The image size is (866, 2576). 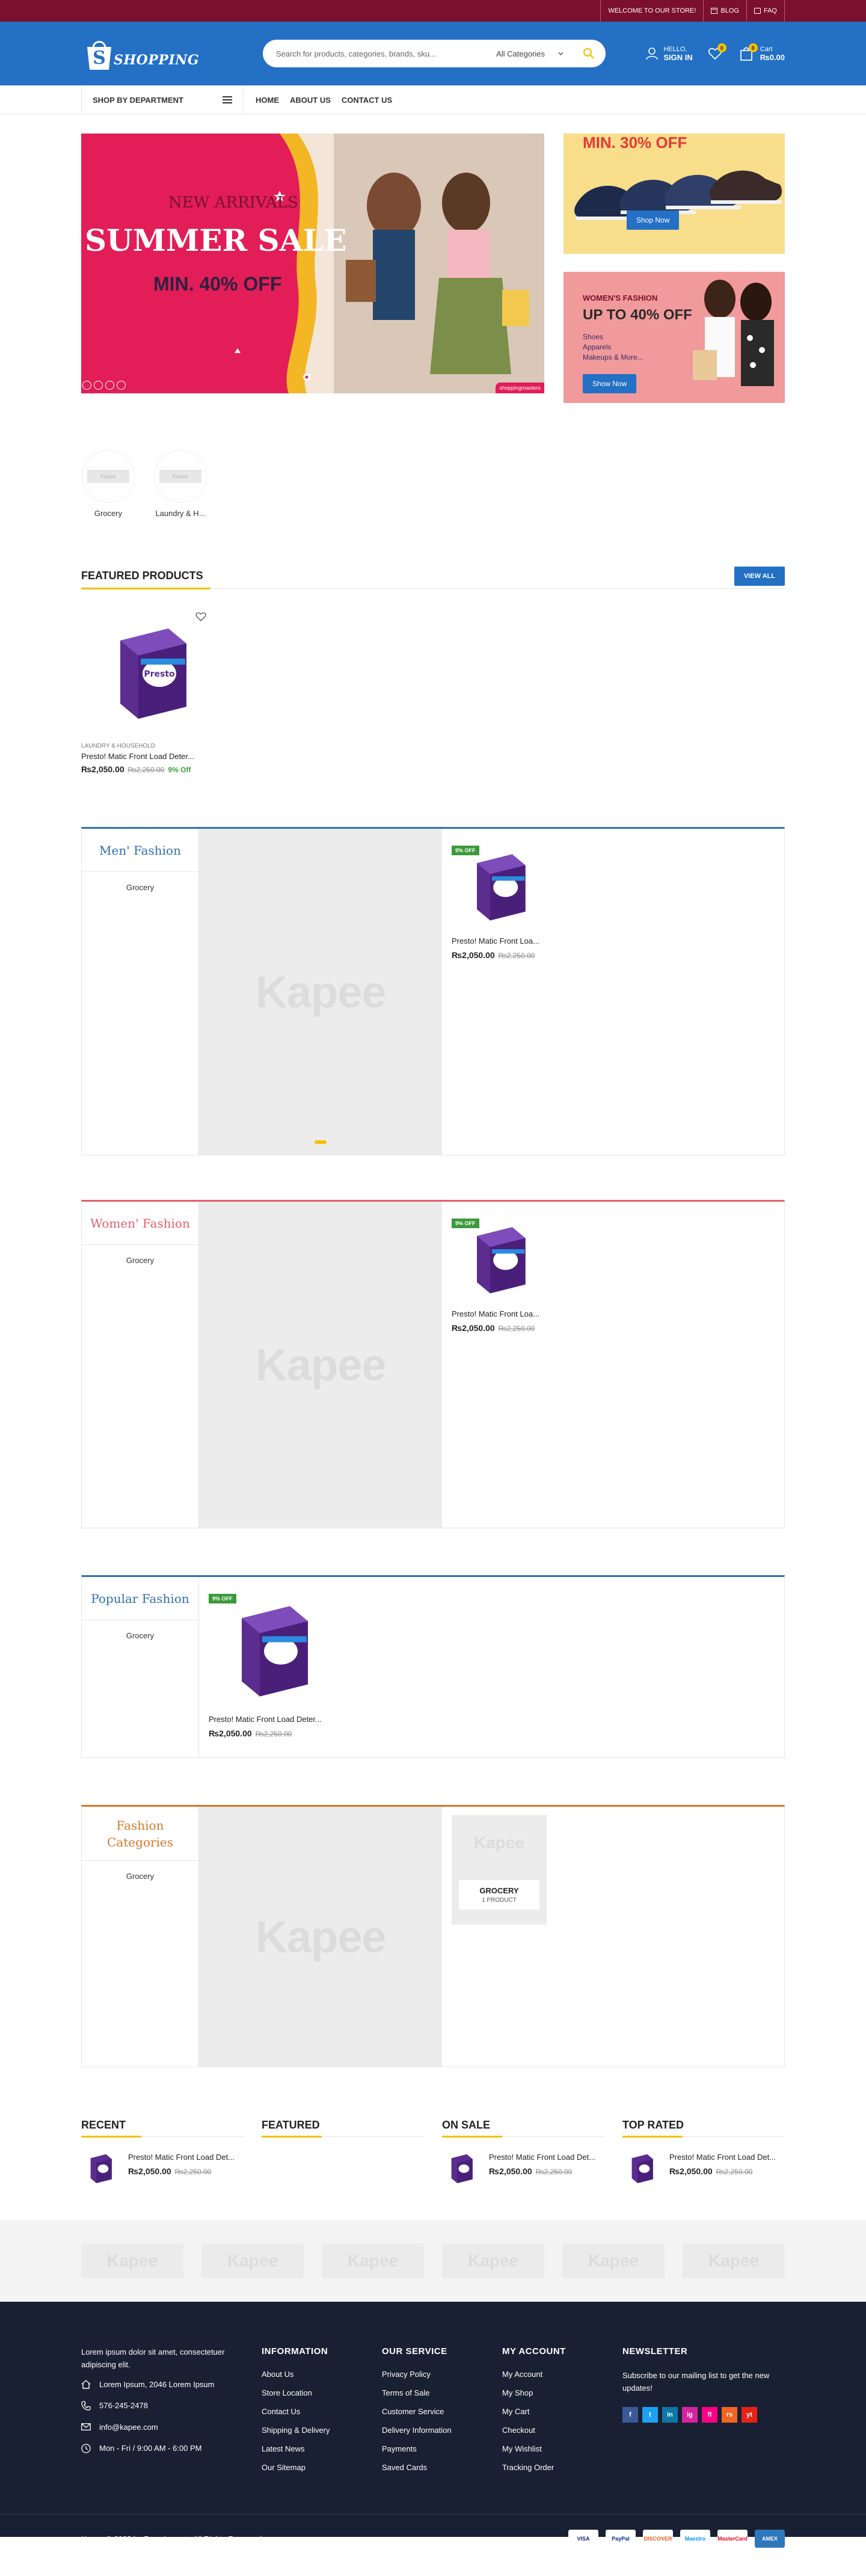 I want to click on show-now-button: Show Now, so click(x=610, y=383).